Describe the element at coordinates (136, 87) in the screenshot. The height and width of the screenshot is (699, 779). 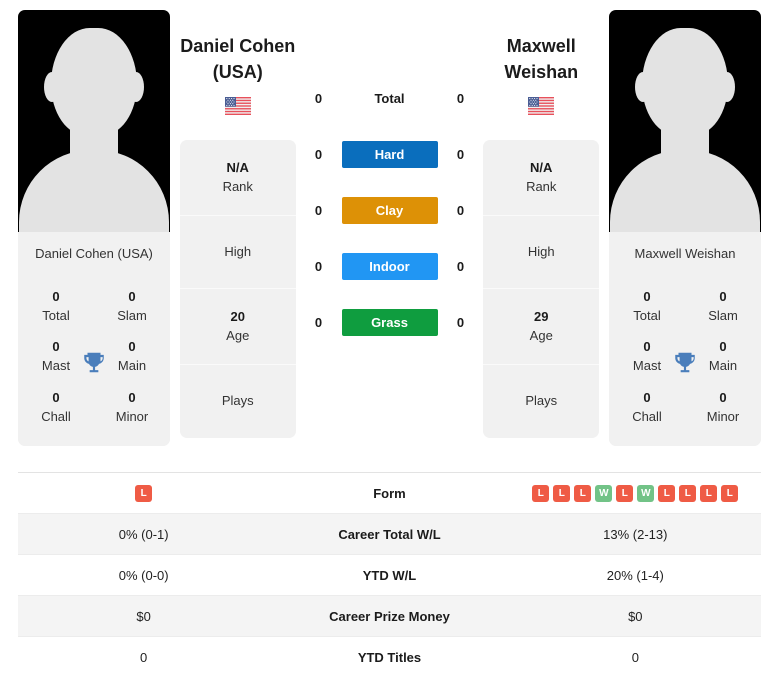
I see `avatar-ear-right` at that location.